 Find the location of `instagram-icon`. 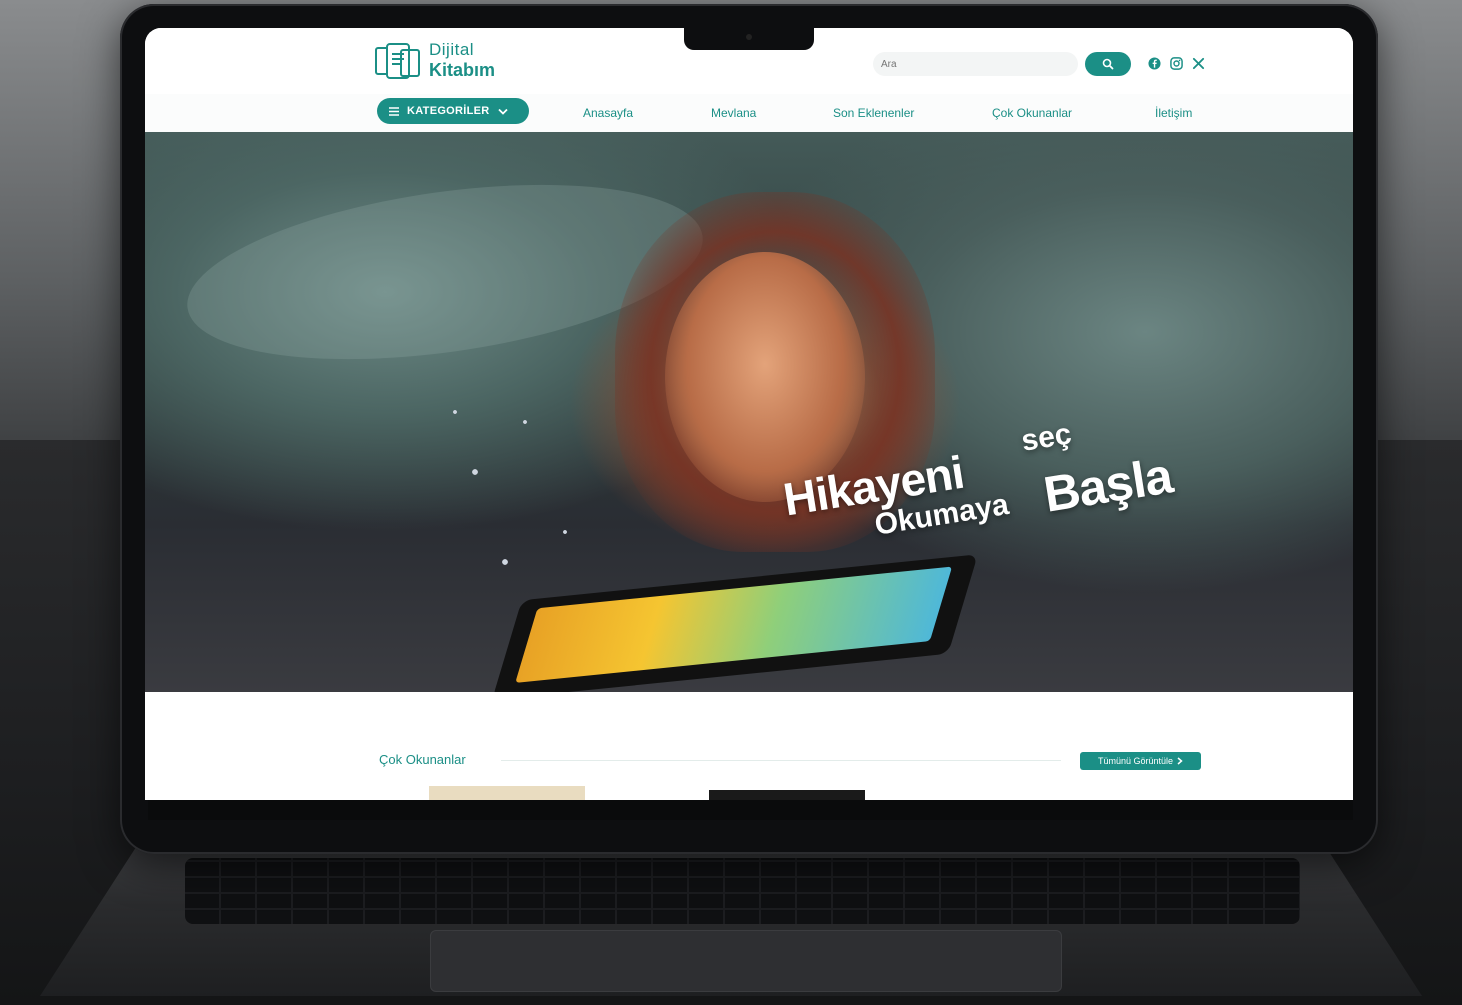

instagram-icon is located at coordinates (1176, 63).